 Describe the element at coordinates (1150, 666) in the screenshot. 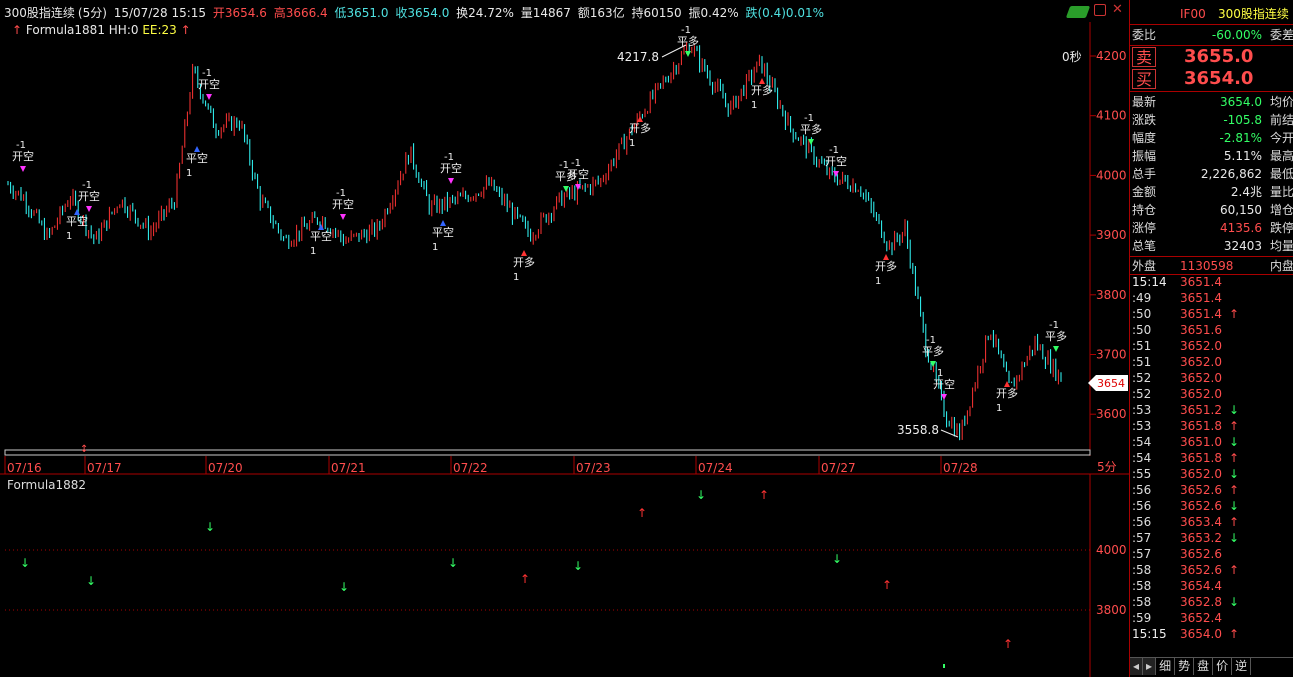

I see `tab-next-icon: ▸` at that location.